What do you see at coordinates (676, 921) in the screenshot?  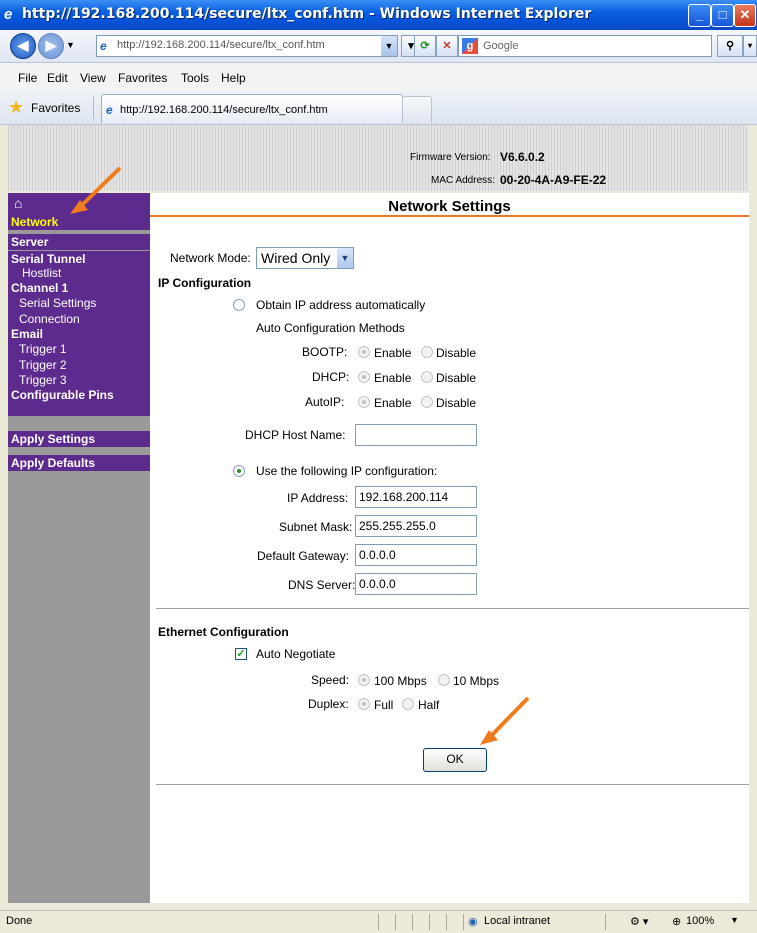 I see `zoom-icon: ⊕` at bounding box center [676, 921].